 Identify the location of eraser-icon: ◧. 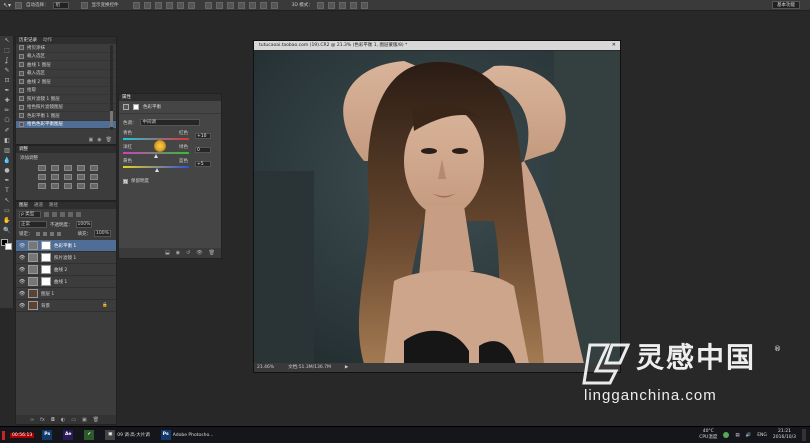
(7, 141).